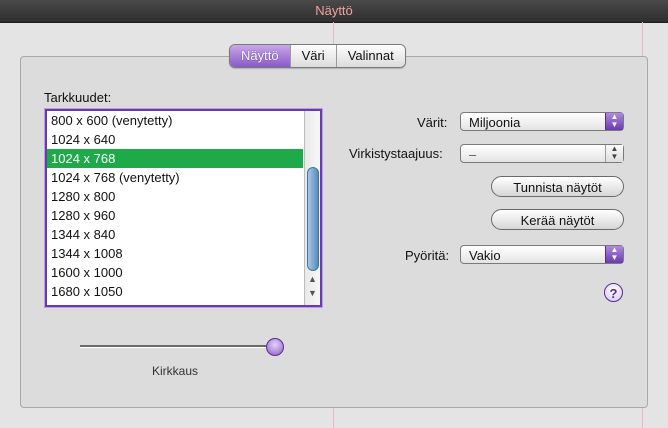 The image size is (668, 428). What do you see at coordinates (312, 293) in the screenshot?
I see `scroll-down-icon: ▼` at bounding box center [312, 293].